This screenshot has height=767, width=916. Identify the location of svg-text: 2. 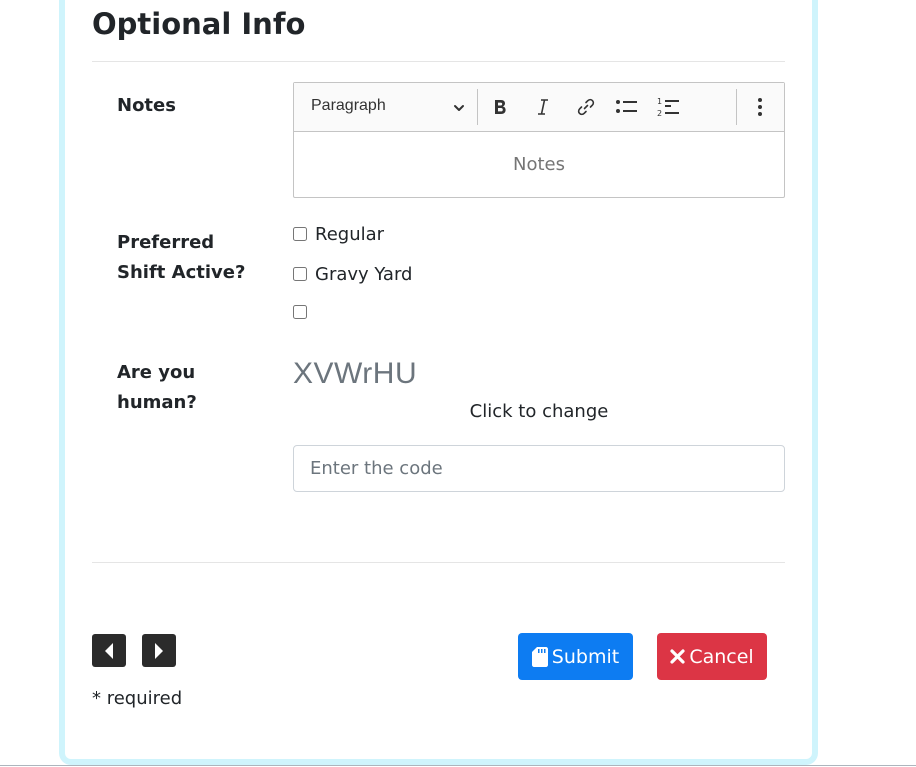
(659, 113).